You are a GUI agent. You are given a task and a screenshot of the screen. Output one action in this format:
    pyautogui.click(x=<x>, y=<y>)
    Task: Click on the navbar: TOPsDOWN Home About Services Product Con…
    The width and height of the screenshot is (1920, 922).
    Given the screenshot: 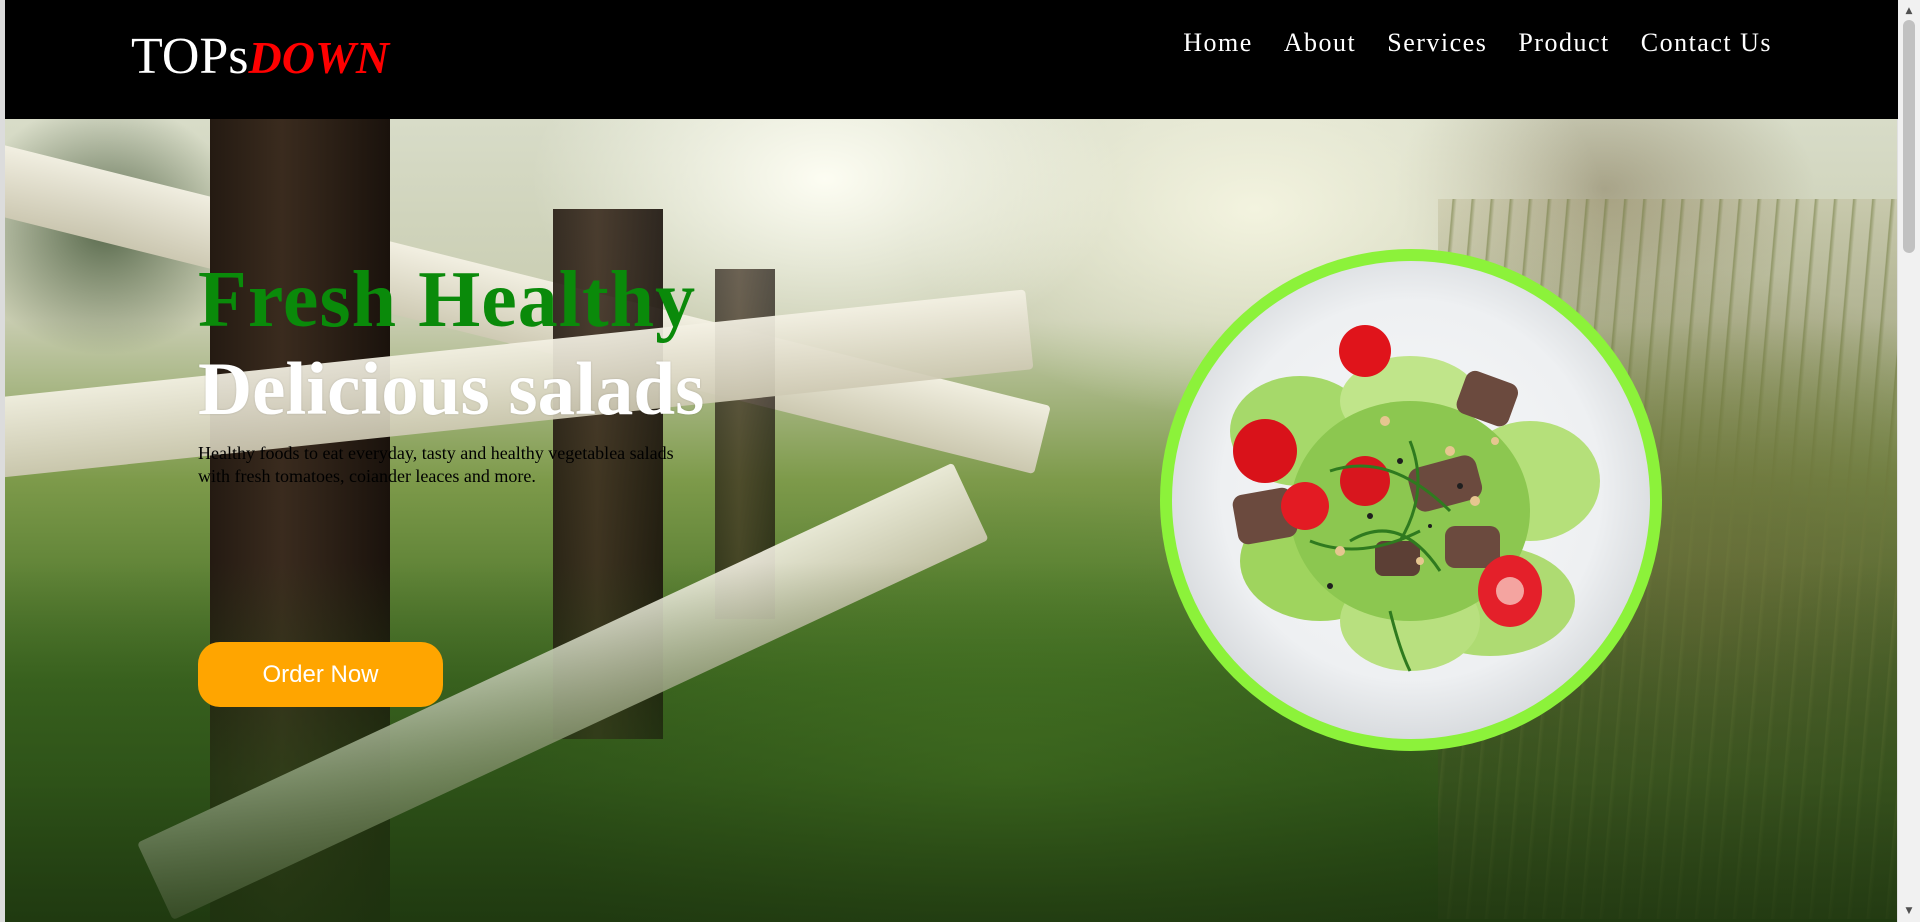 What is the action you would take?
    pyautogui.click(x=951, y=59)
    